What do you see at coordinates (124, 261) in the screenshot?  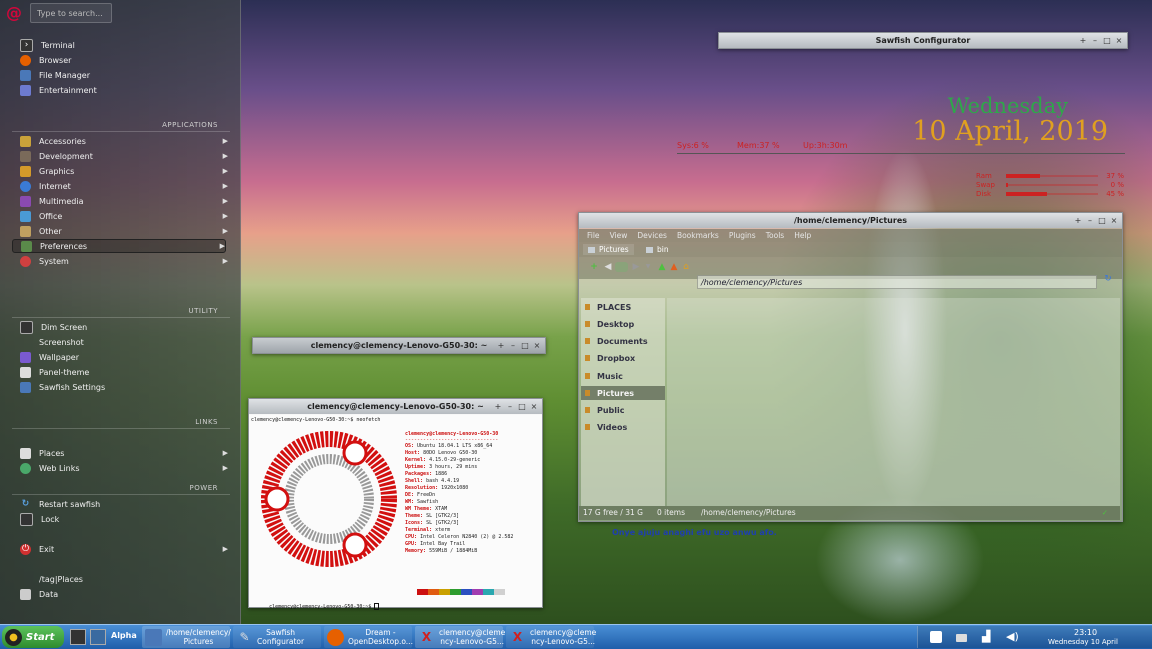 I see `menu-item-system: System ▶` at bounding box center [124, 261].